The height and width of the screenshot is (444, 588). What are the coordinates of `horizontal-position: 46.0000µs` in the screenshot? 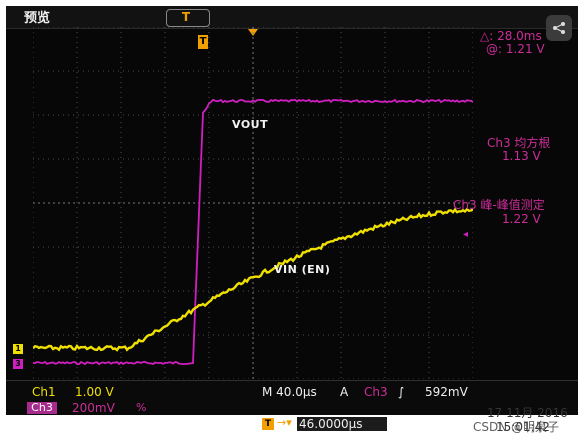 It's located at (342, 424).